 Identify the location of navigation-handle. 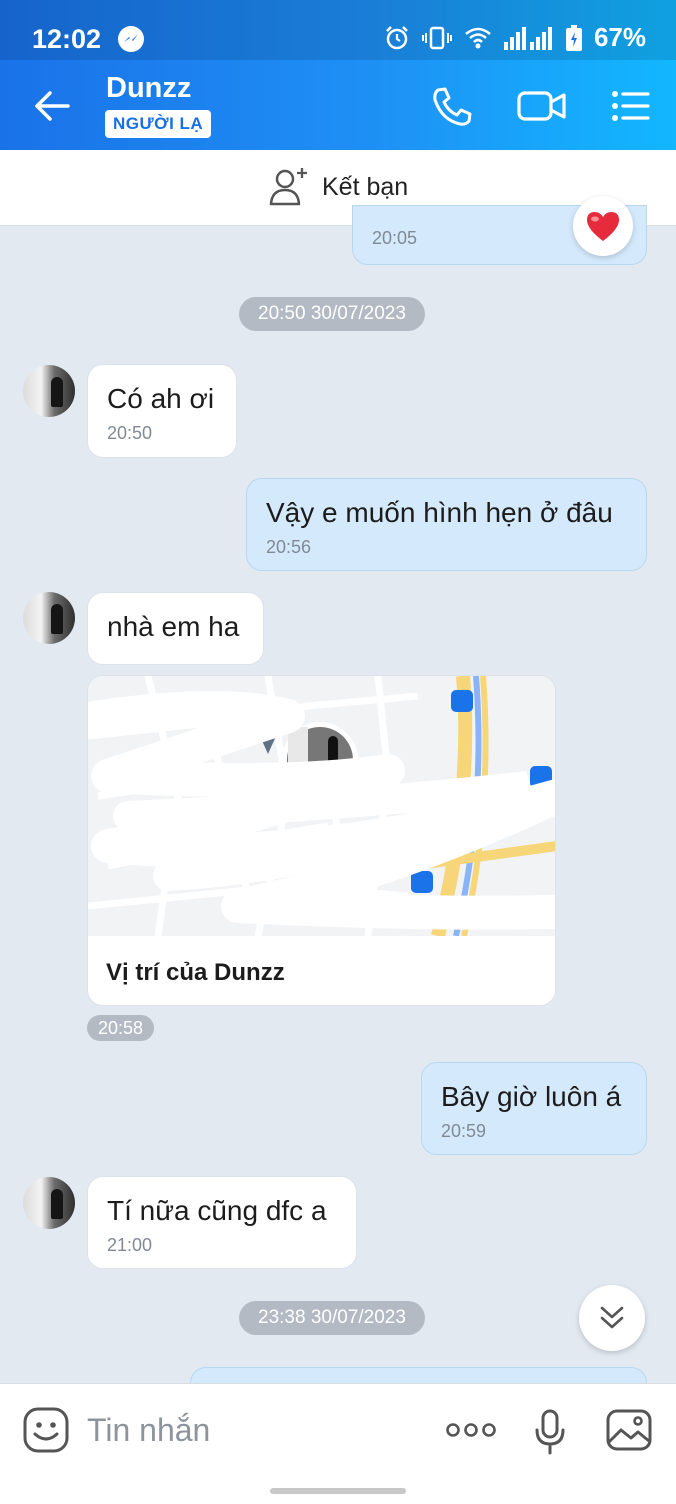
(338, 1491).